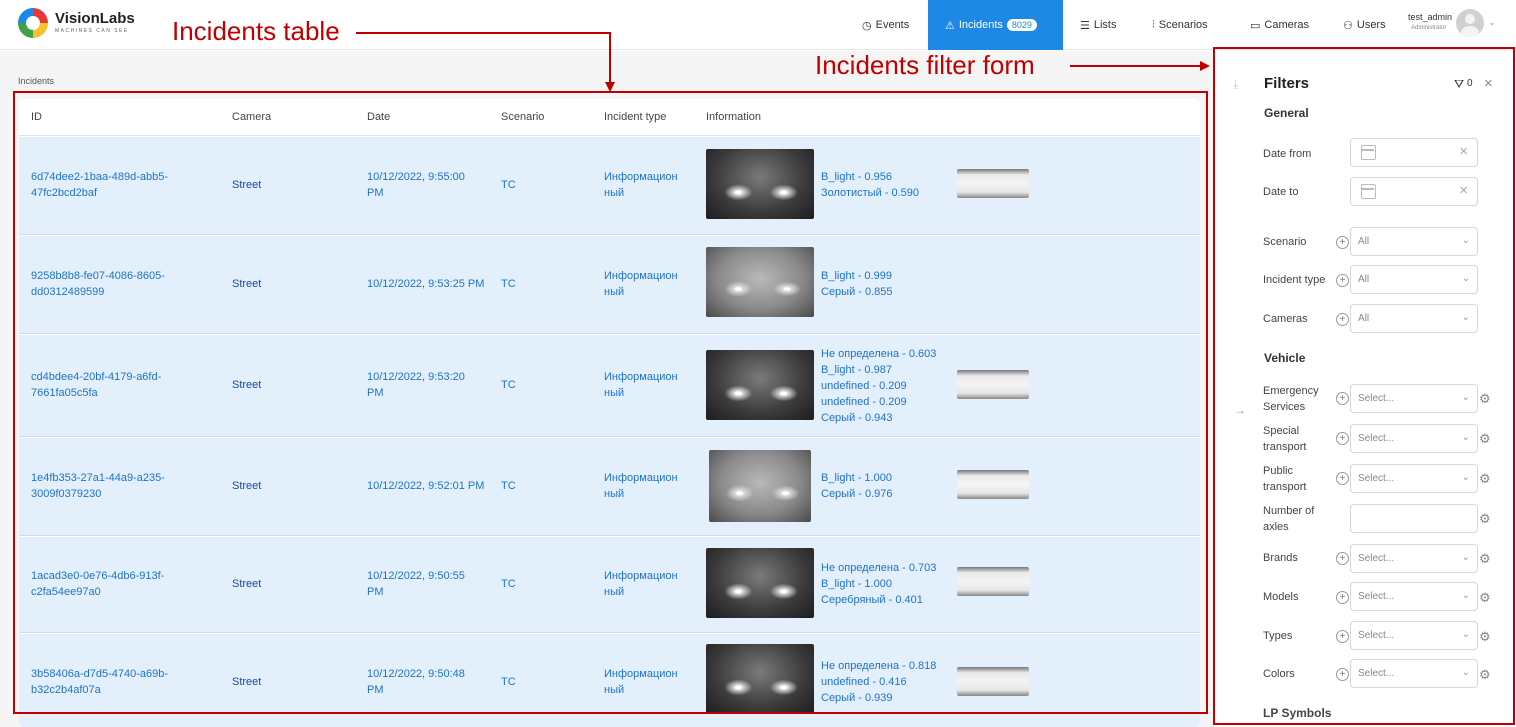 This screenshot has width=1516, height=727. What do you see at coordinates (1371, 25) in the screenshot?
I see `nav-users-label: Users` at bounding box center [1371, 25].